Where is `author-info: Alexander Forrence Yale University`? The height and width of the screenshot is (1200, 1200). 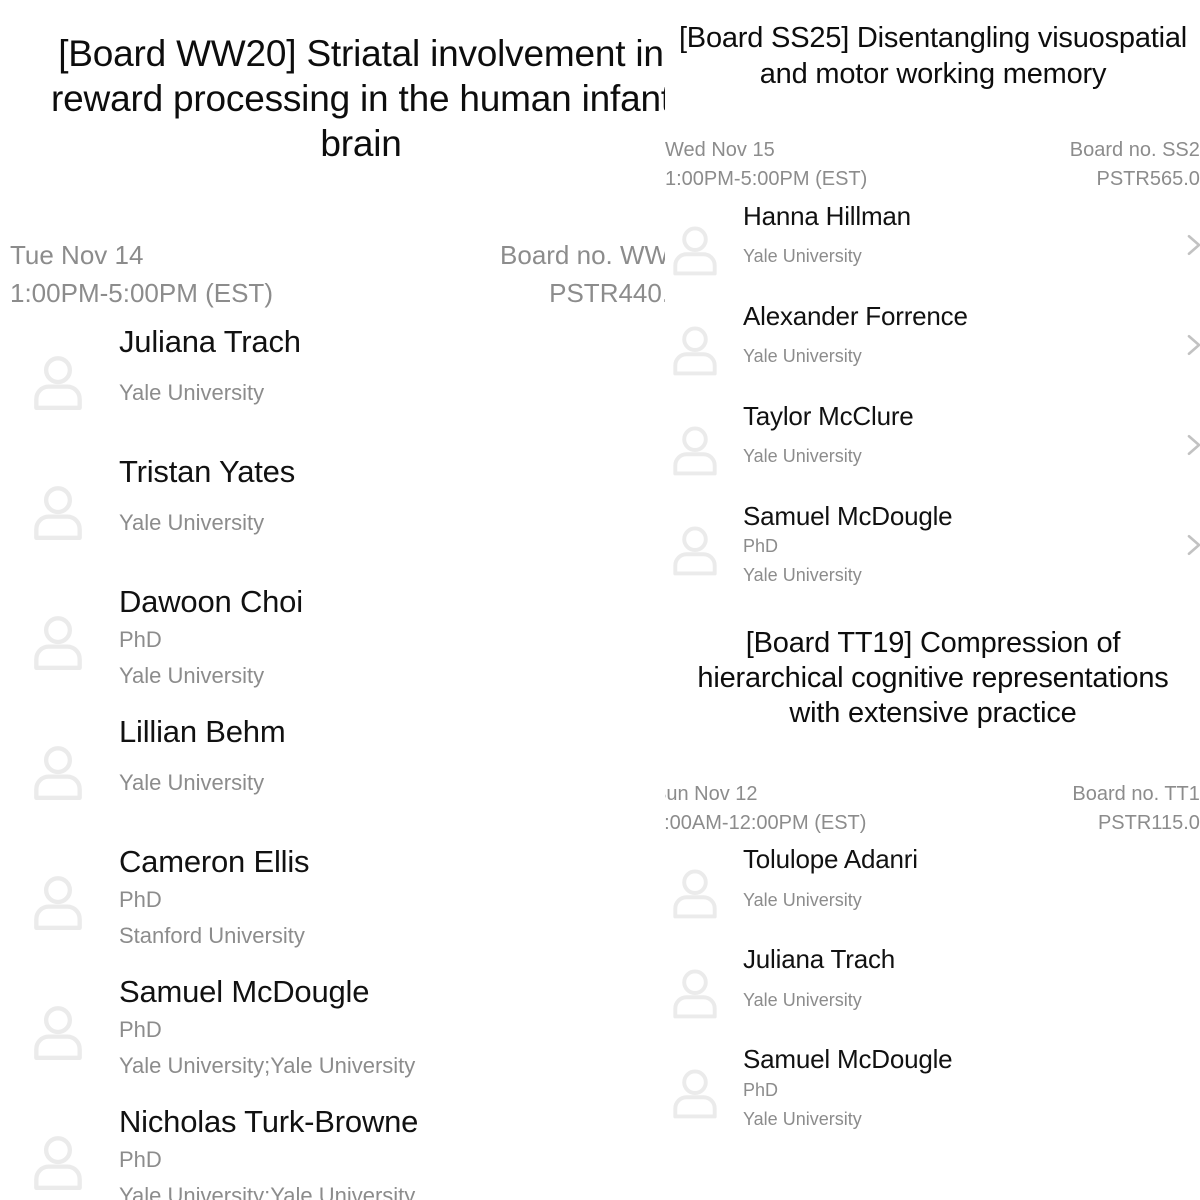 author-info: Alexander Forrence Yale University is located at coordinates (958, 334).